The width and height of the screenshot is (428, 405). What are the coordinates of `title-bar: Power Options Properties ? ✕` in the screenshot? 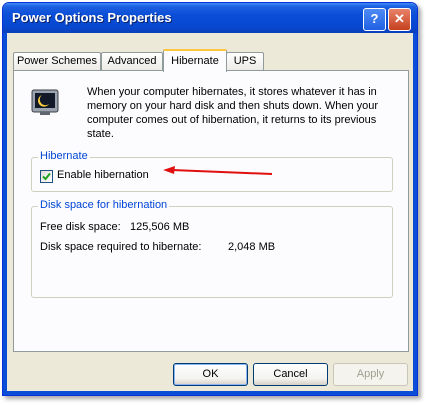 It's located at (210, 18).